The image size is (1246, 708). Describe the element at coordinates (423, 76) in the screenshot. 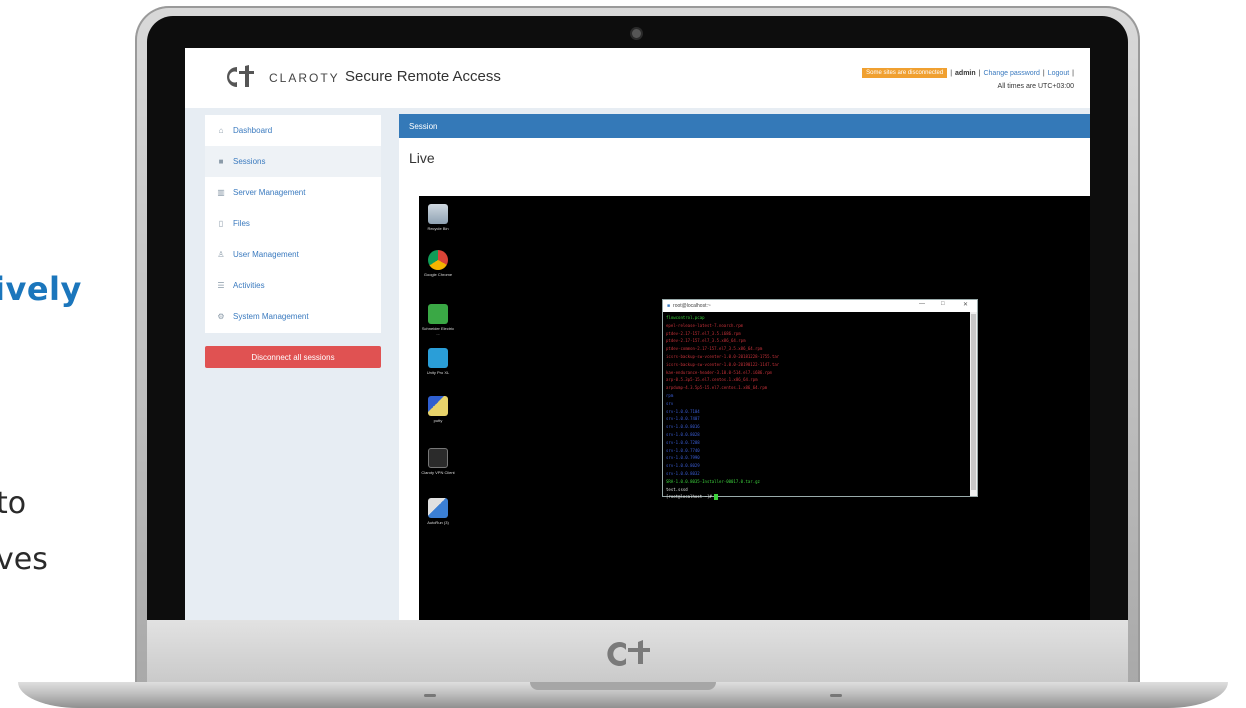

I see `app-title: Secure Remote Access` at that location.